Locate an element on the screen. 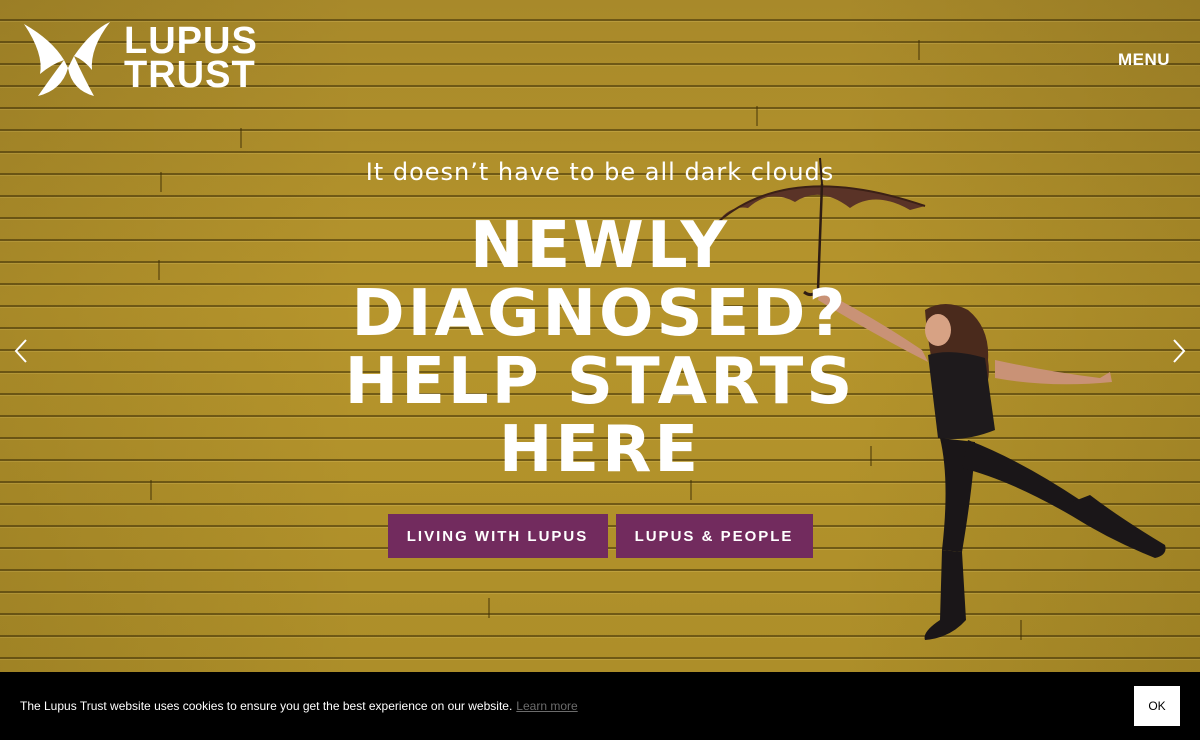 This screenshot has width=1200, height=740. chevron-right-icon is located at coordinates (1179, 351).